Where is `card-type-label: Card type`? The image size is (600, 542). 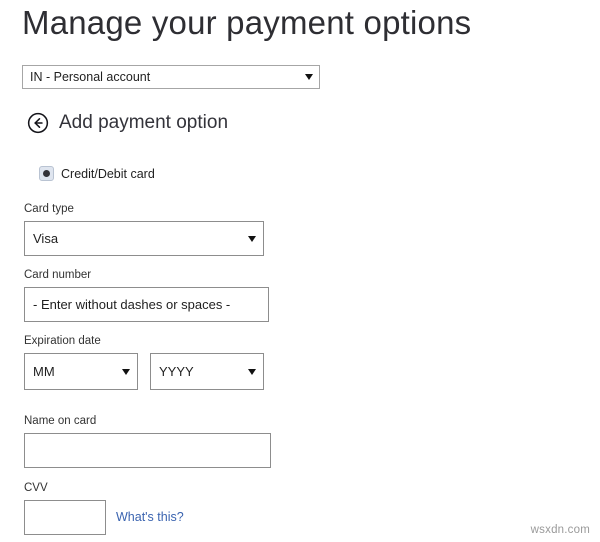 card-type-label: Card type is located at coordinates (49, 209).